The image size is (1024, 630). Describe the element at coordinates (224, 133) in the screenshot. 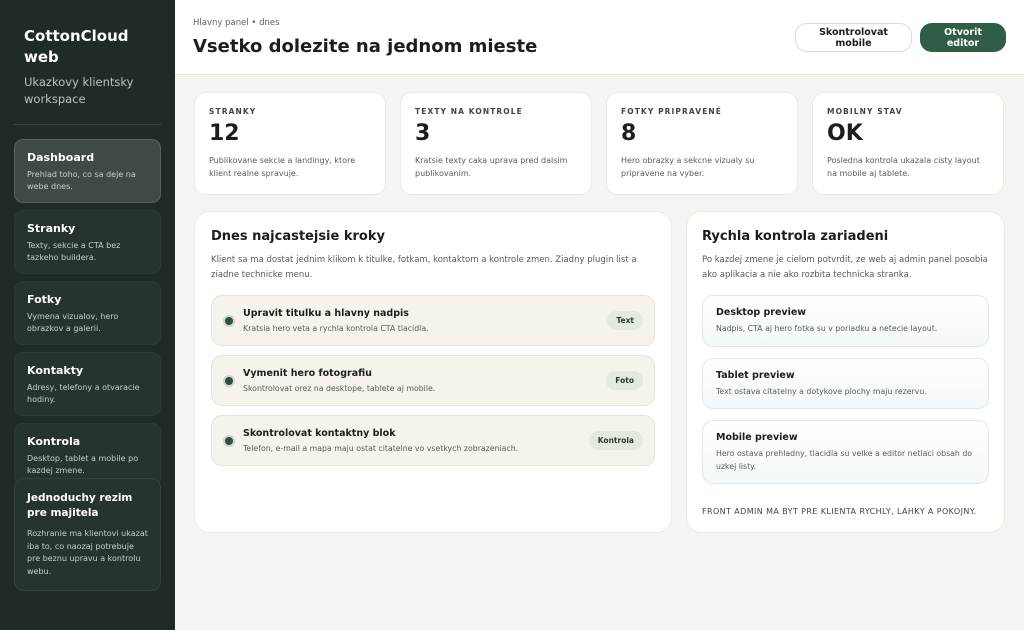

I see `stat-value: 12` at that location.